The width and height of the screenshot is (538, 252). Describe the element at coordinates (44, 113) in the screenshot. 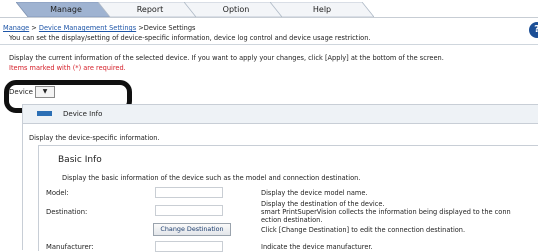

I see `section-bar-icon` at that location.